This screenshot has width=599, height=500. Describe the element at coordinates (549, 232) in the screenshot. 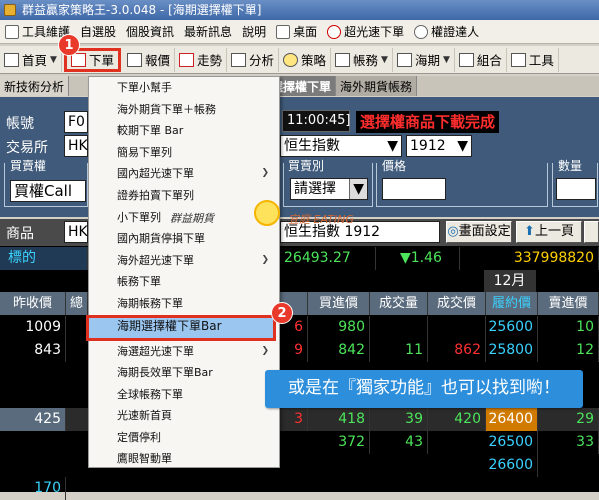

I see `prev-page-button: ⬆上一頁` at that location.